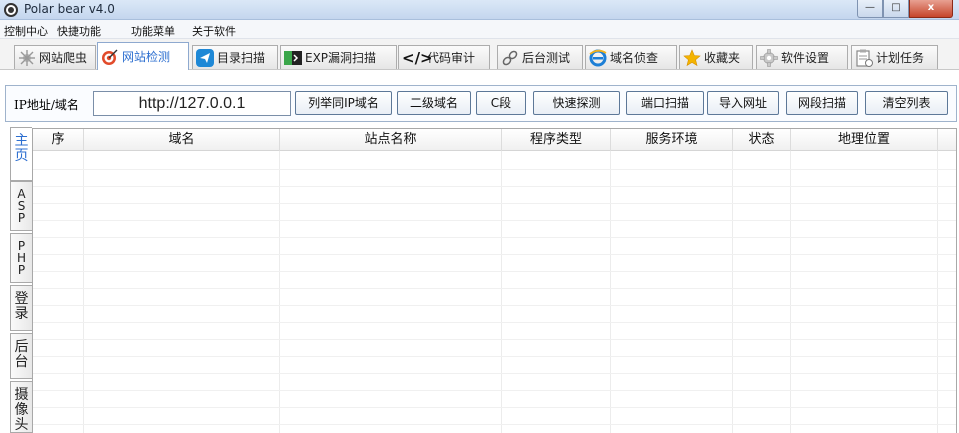  What do you see at coordinates (110, 57) in the screenshot?
I see `target-icon` at bounding box center [110, 57].